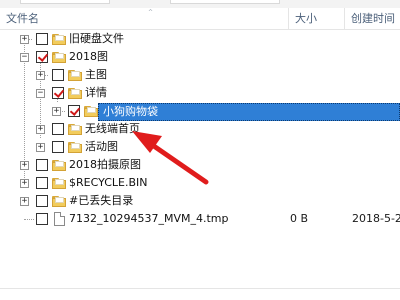 This screenshot has width=400, height=300. Describe the element at coordinates (200, 129) in the screenshot. I see `tree-row: + 无线端首页` at that location.